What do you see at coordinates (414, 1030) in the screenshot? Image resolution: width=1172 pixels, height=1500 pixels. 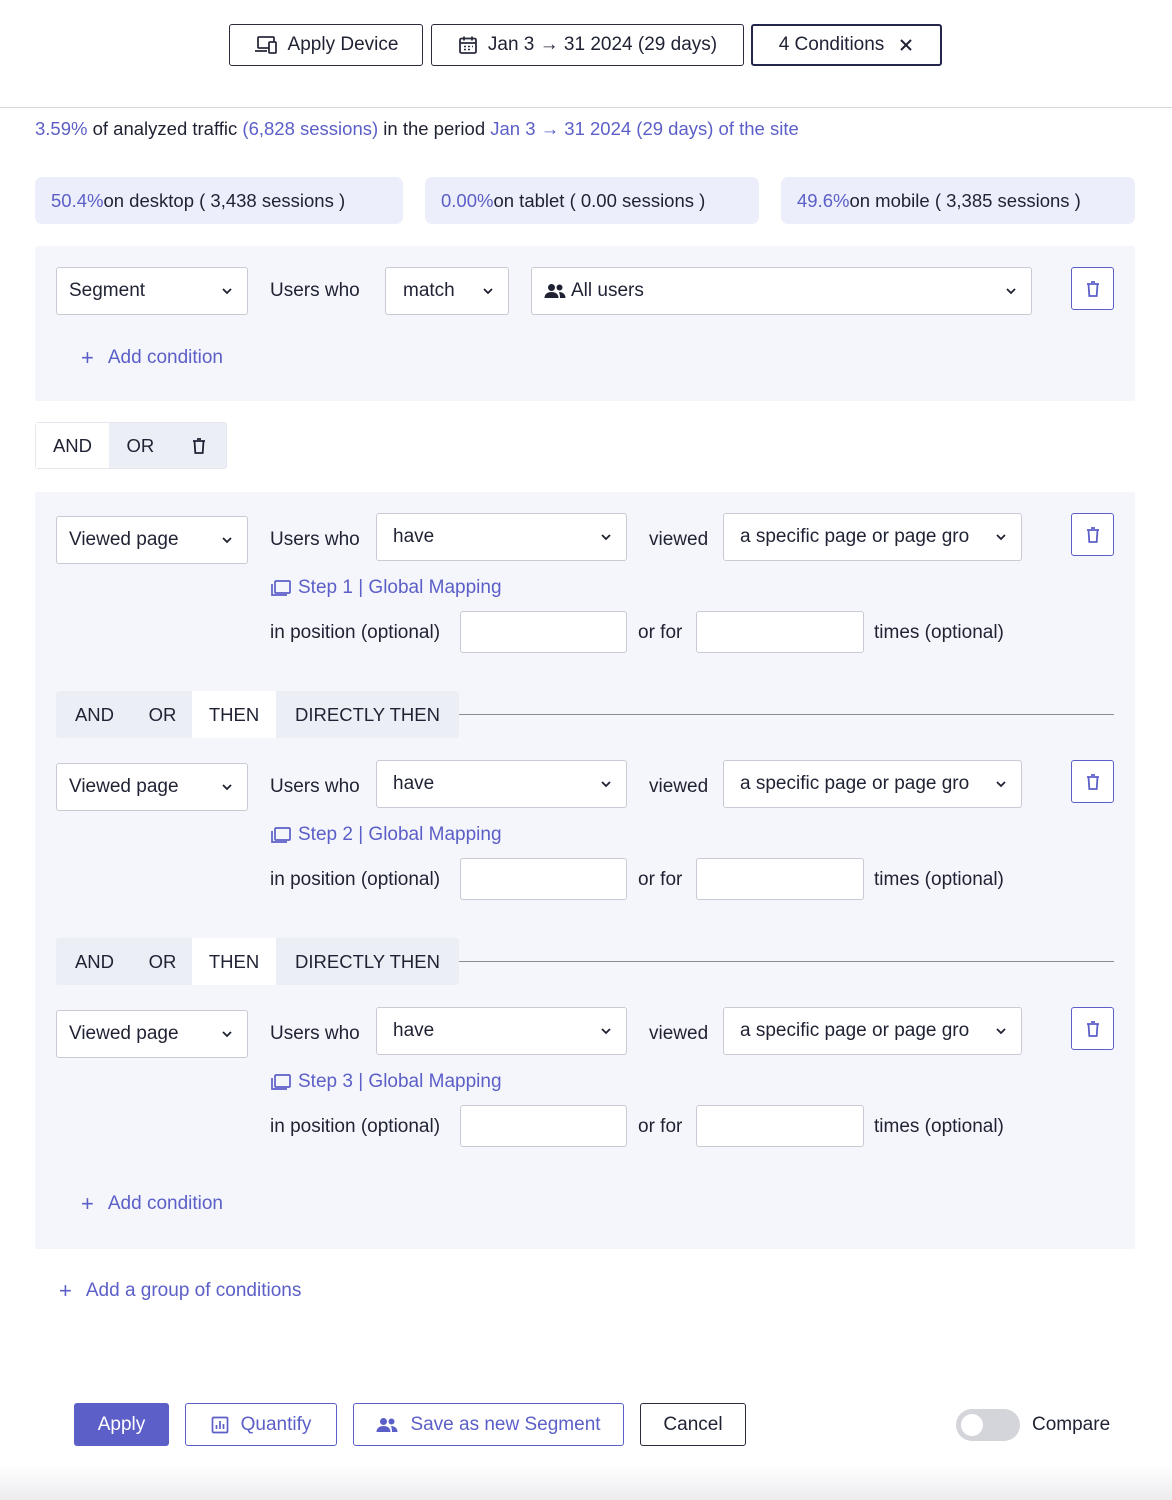 I see `have-value: have` at bounding box center [414, 1030].